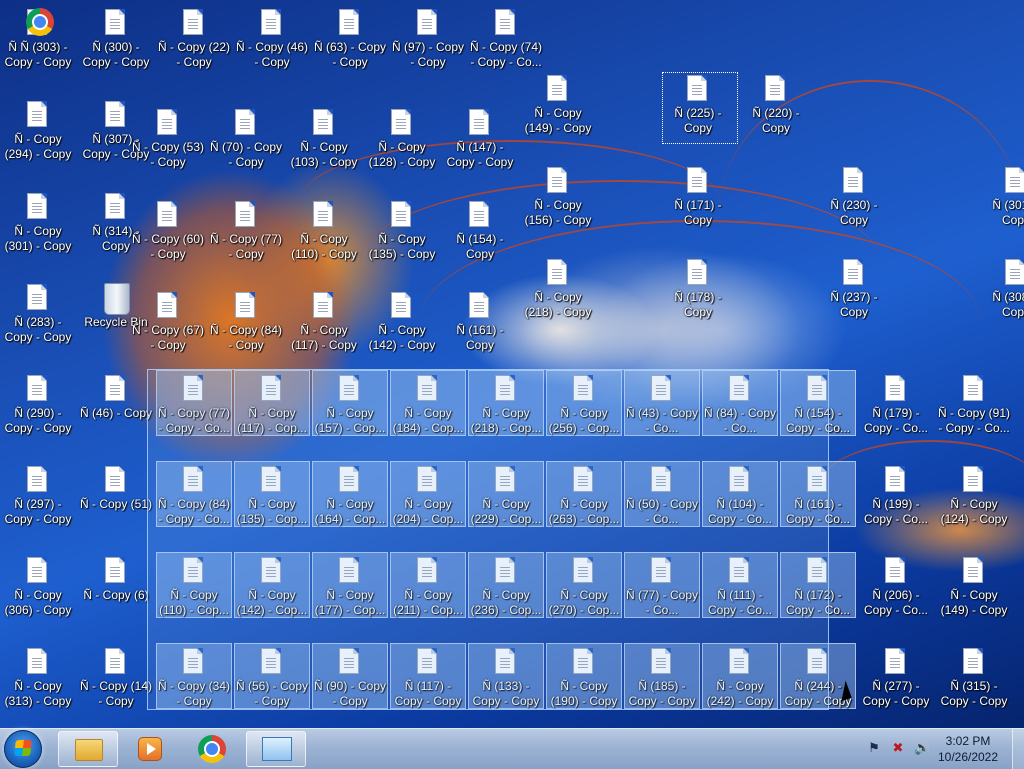 This screenshot has height=769, width=1024. I want to click on desktop-icon-label: Ñ - Copy (77) - Copy, so click(246, 246).